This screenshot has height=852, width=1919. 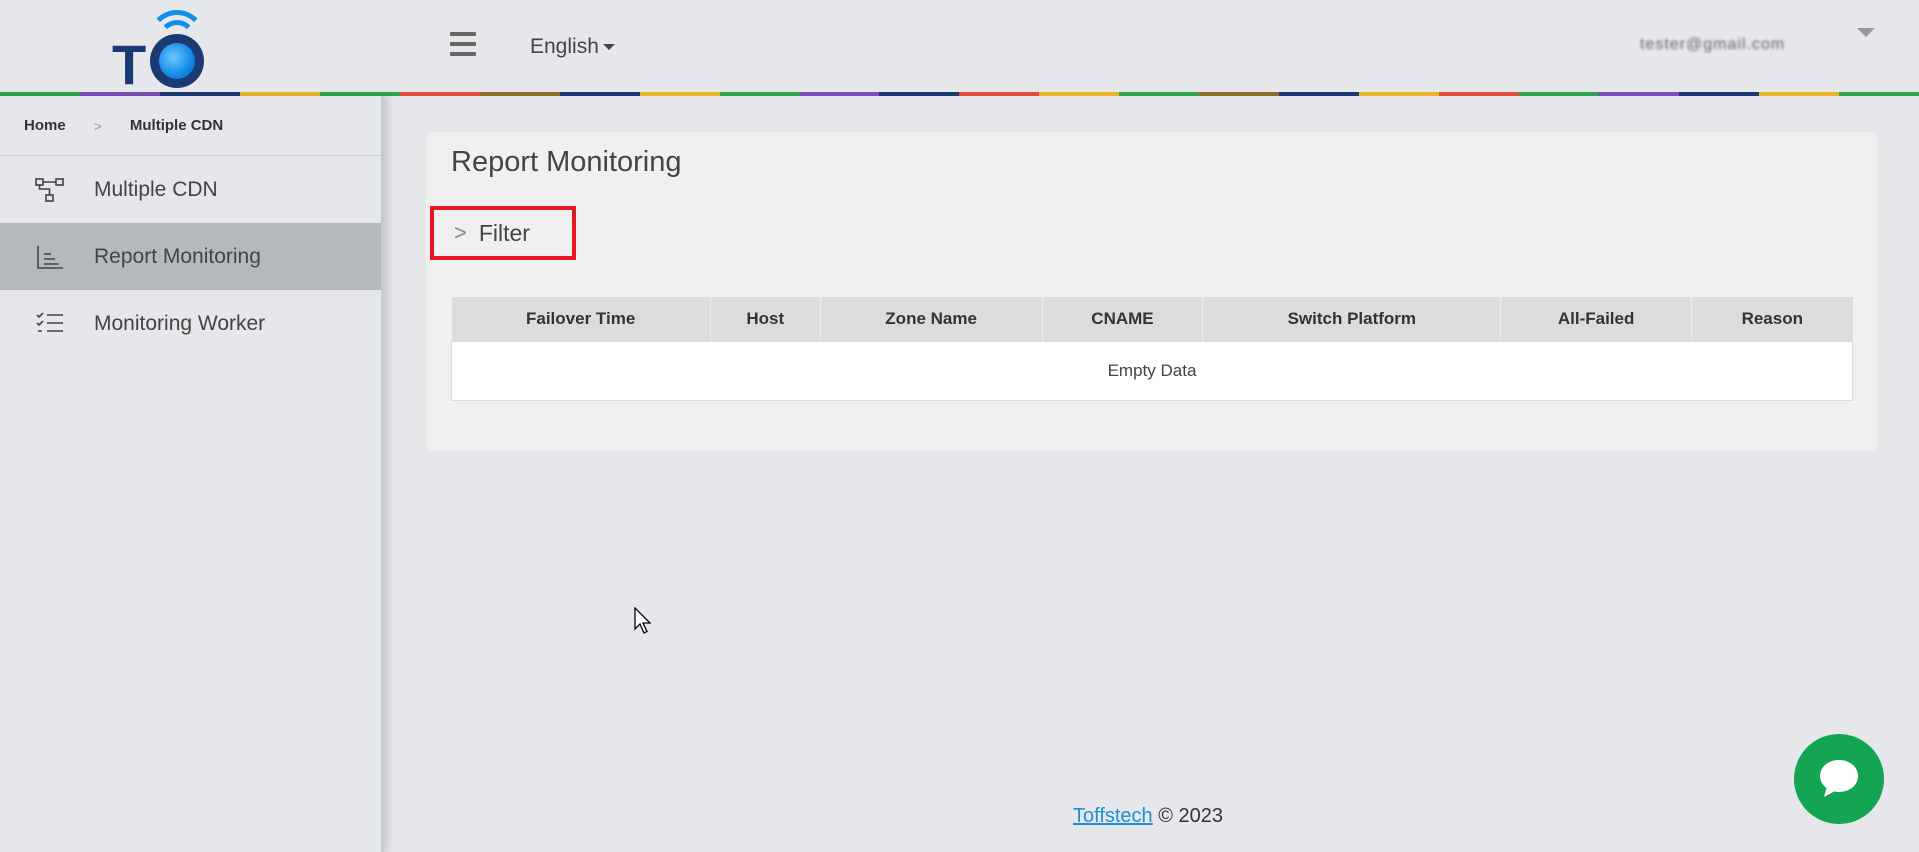 I want to click on checklist-icon, so click(x=50, y=324).